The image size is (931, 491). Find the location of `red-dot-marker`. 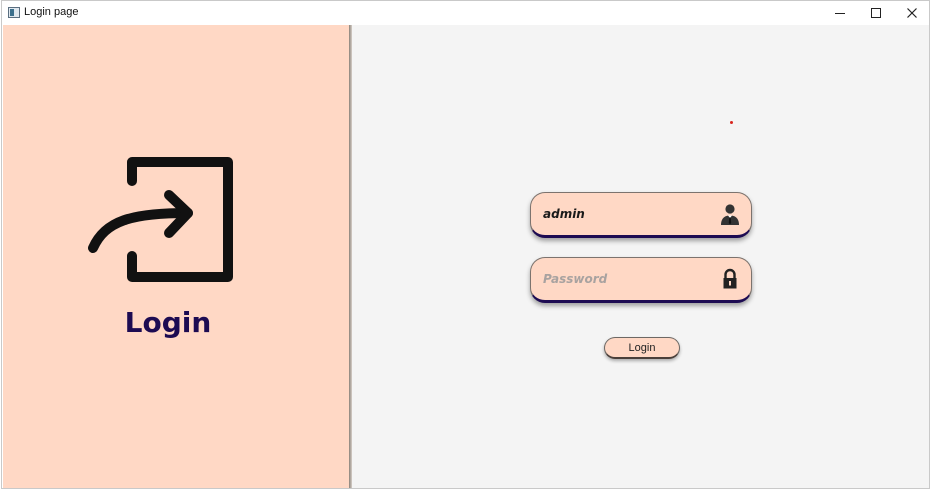

red-dot-marker is located at coordinates (731, 122).